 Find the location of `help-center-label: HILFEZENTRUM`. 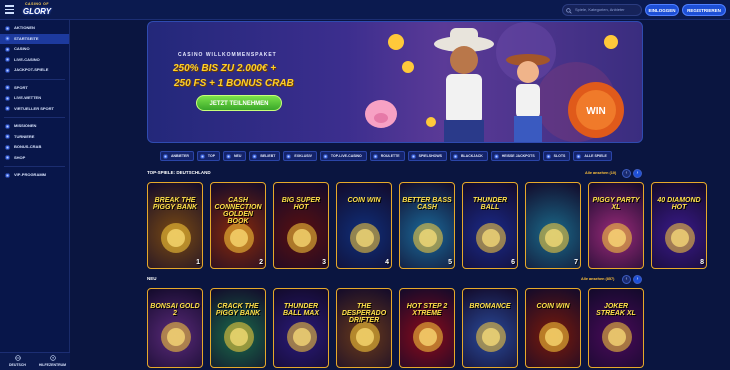

help-center-label: HILFEZENTRUM is located at coordinates (52, 365).